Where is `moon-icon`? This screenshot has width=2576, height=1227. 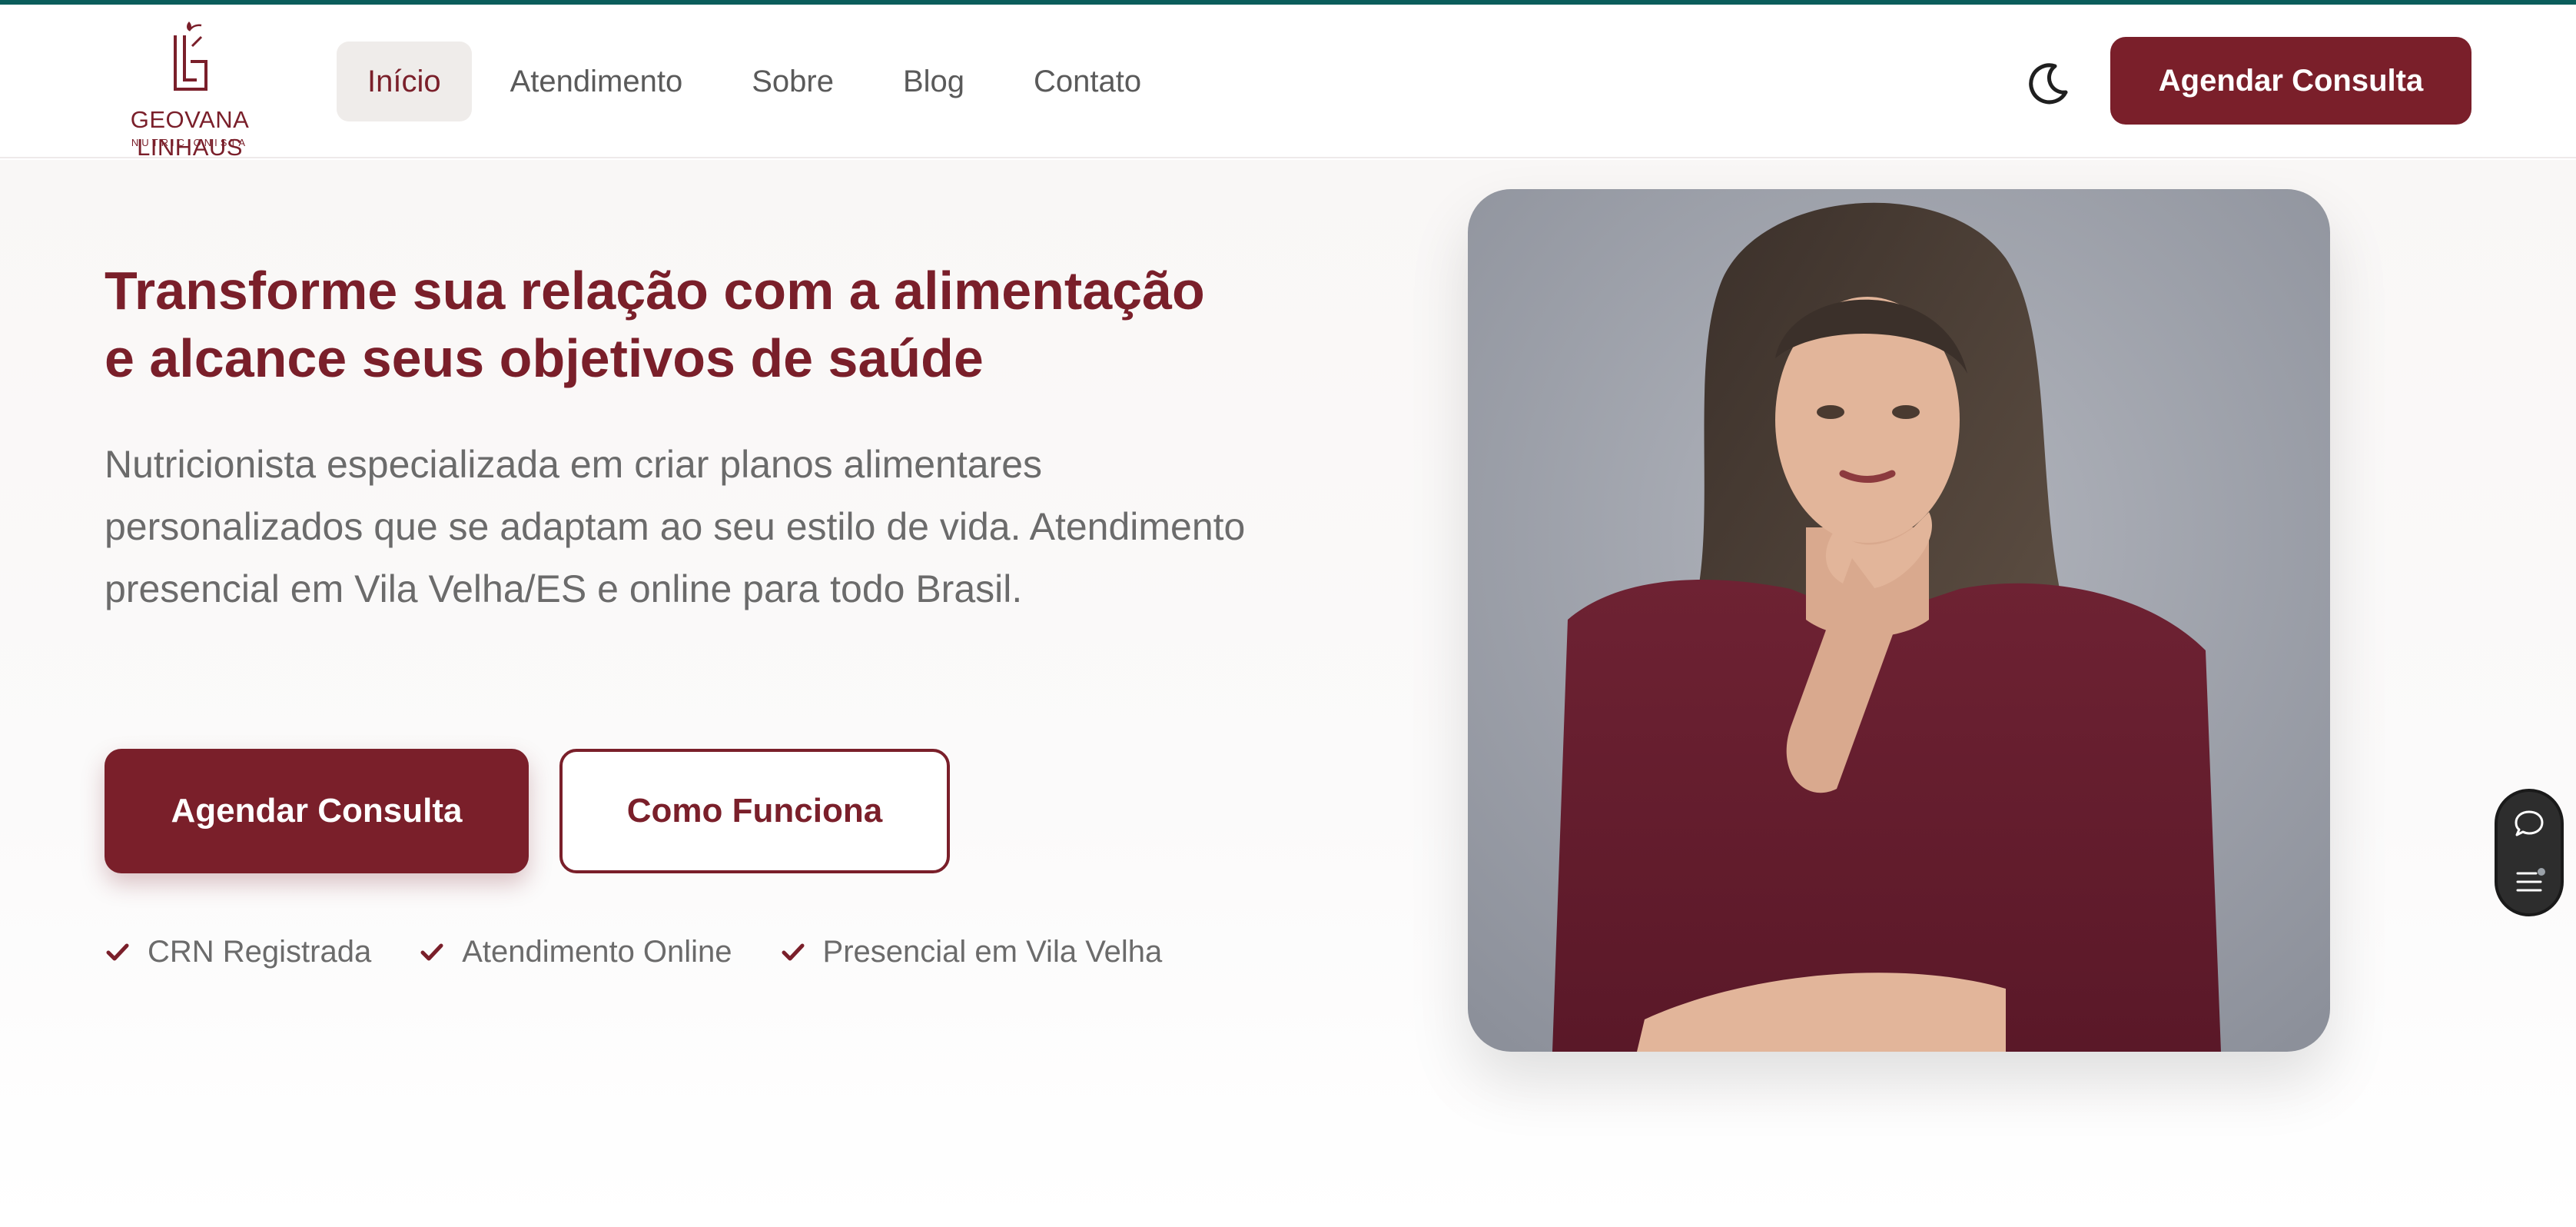 moon-icon is located at coordinates (2048, 84).